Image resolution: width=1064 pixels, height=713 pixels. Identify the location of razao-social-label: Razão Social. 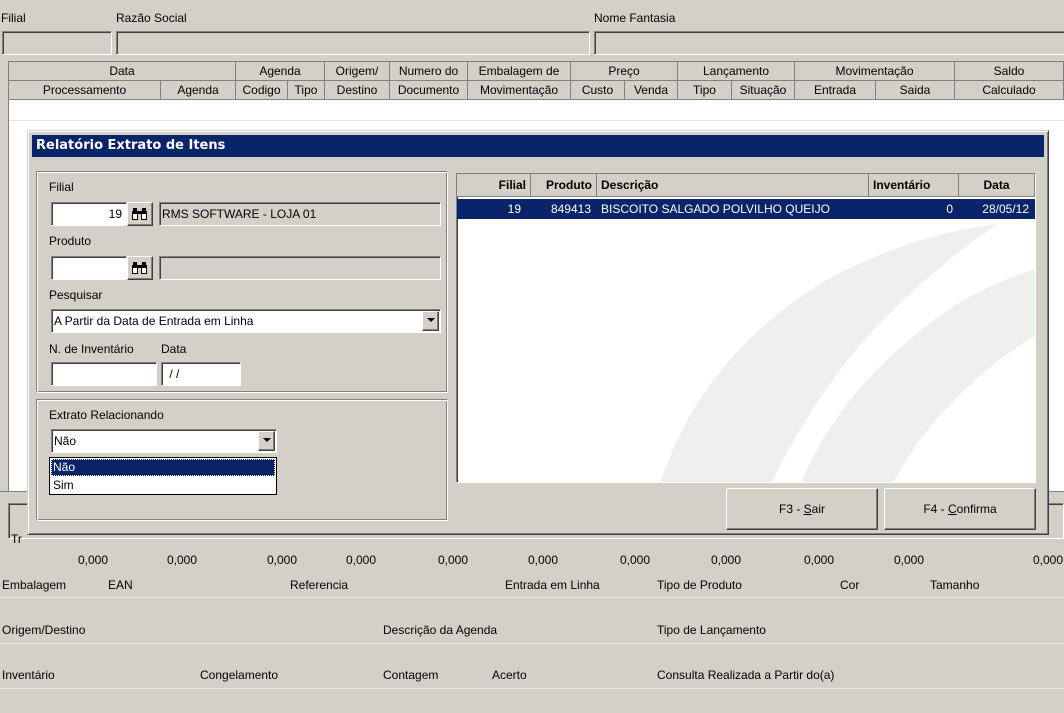
(151, 18).